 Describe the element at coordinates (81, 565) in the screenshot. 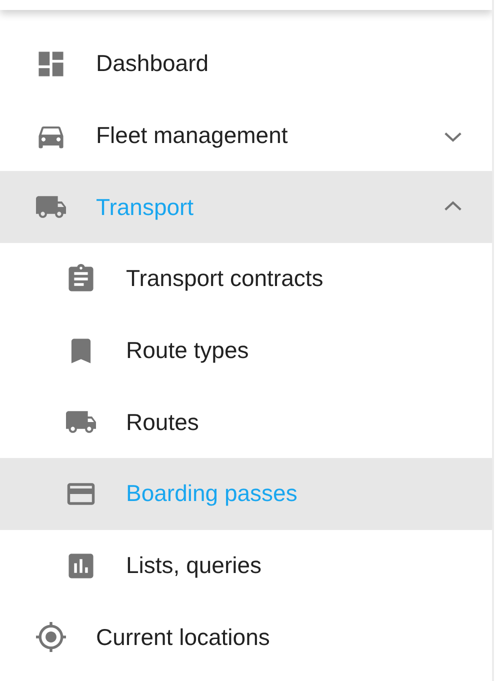

I see `bar-chart-icon` at that location.